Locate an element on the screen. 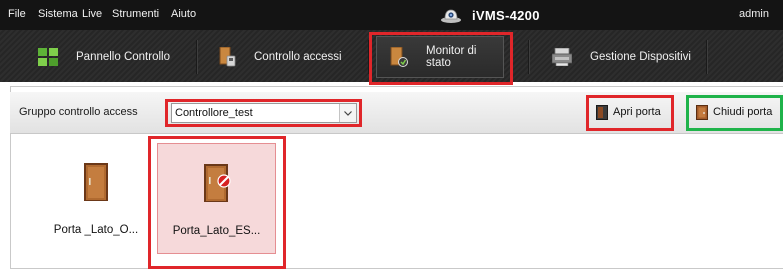 This screenshot has height=269, width=783. device-management-icon is located at coordinates (571, 57).